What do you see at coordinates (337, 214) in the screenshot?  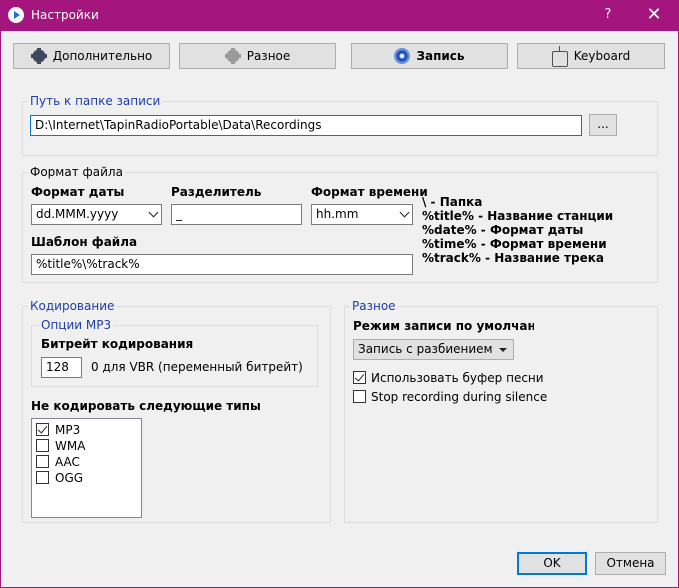 I see `time-format-value: hh.mm` at bounding box center [337, 214].